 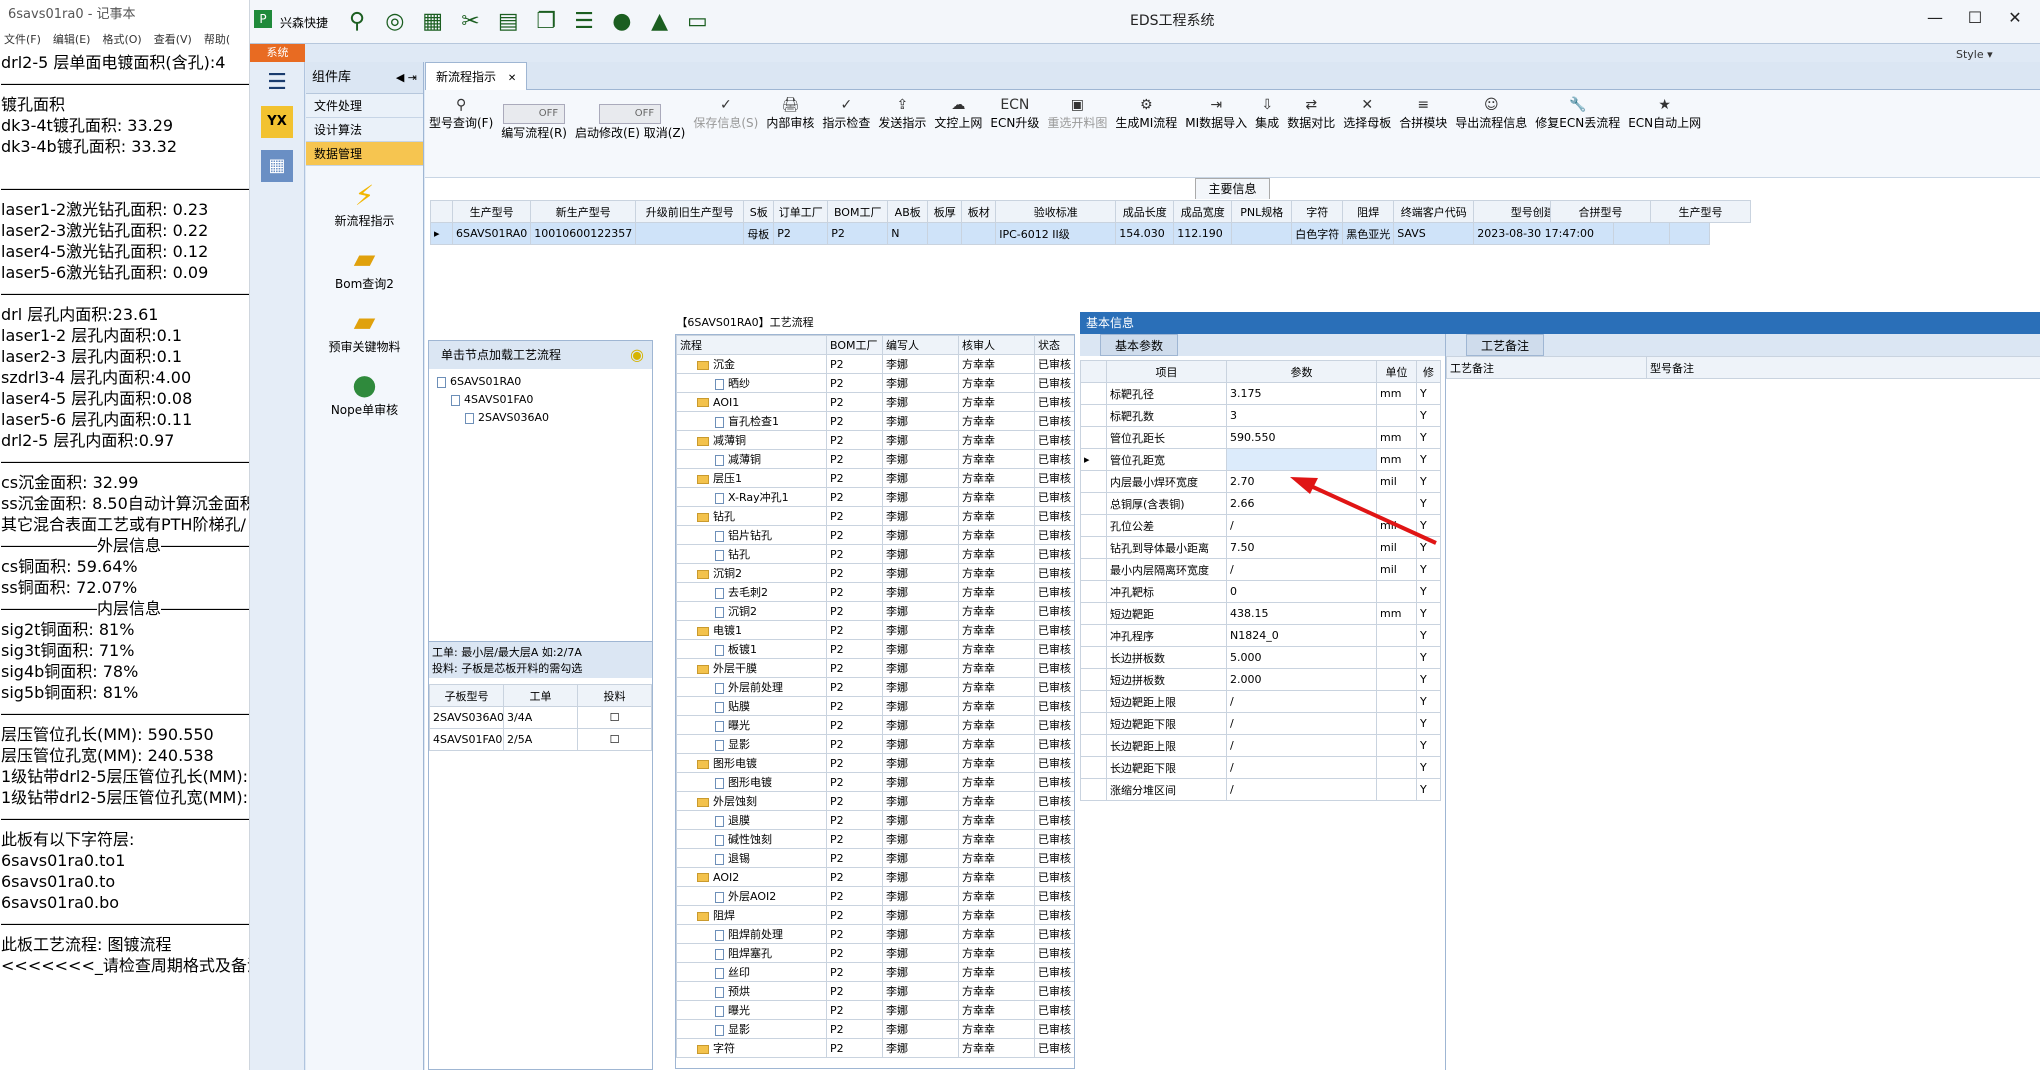 What do you see at coordinates (277, 166) in the screenshot?
I see `calculator-icon: ▦` at bounding box center [277, 166].